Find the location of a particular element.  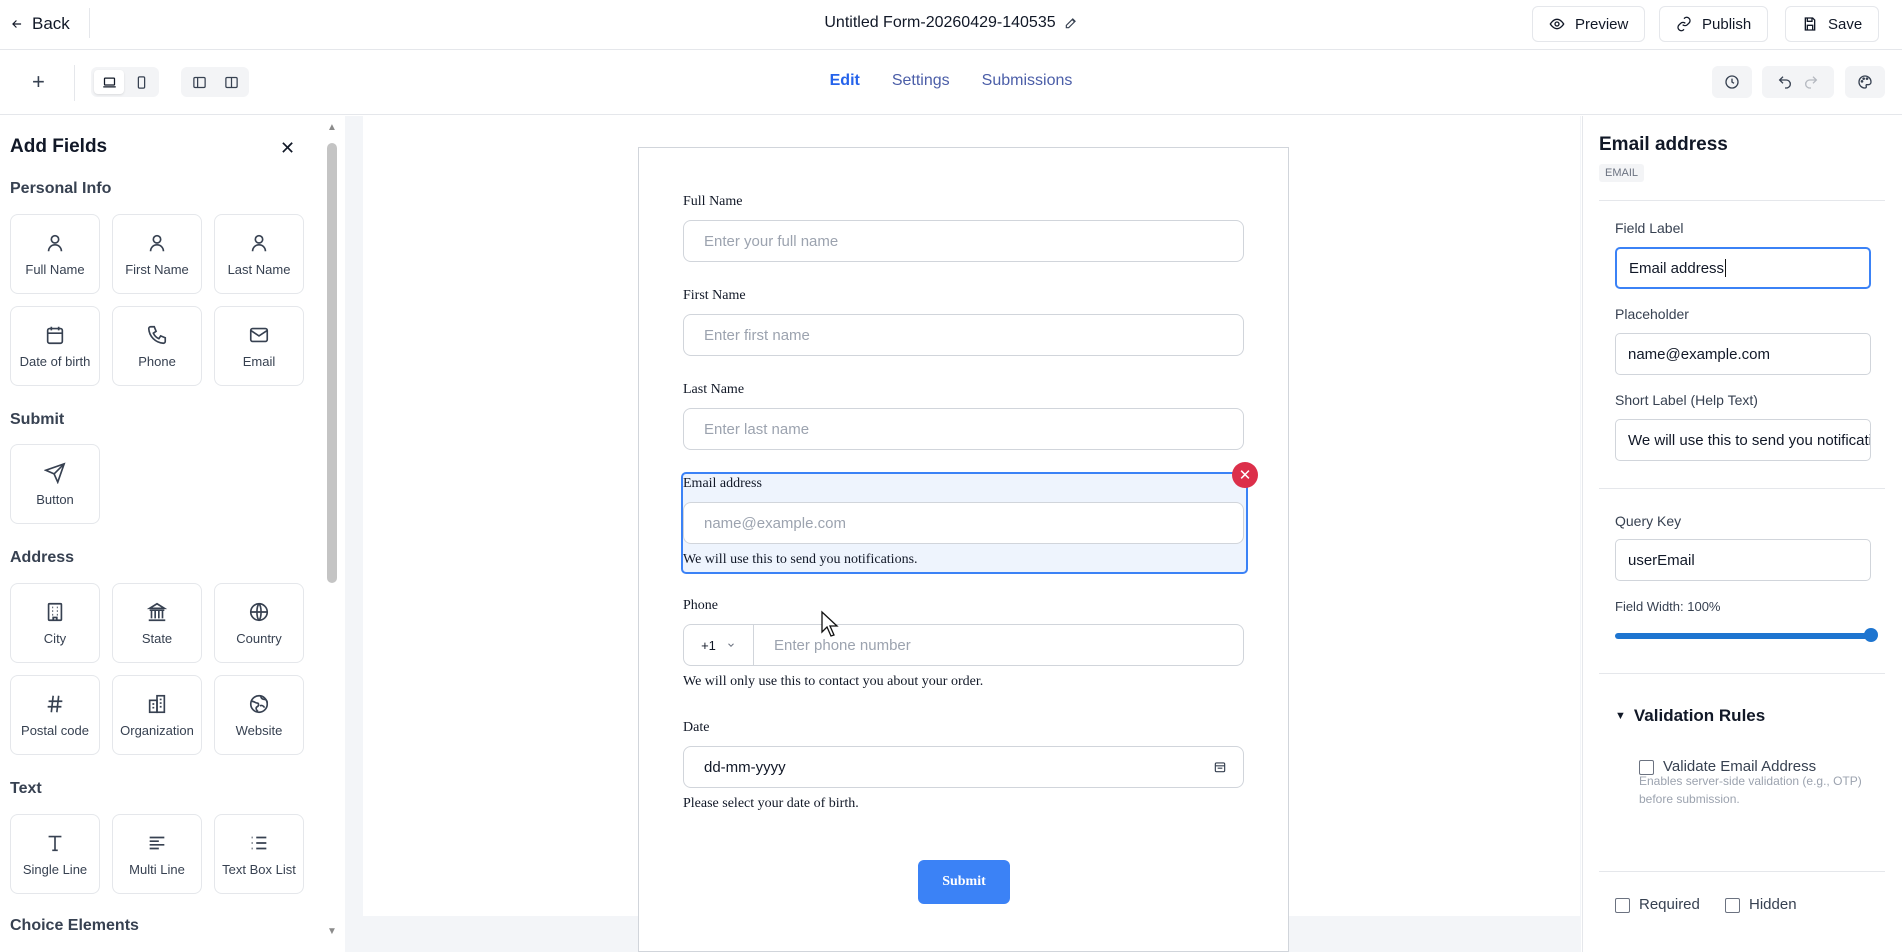

field-label: Last Name is located at coordinates (714, 389).